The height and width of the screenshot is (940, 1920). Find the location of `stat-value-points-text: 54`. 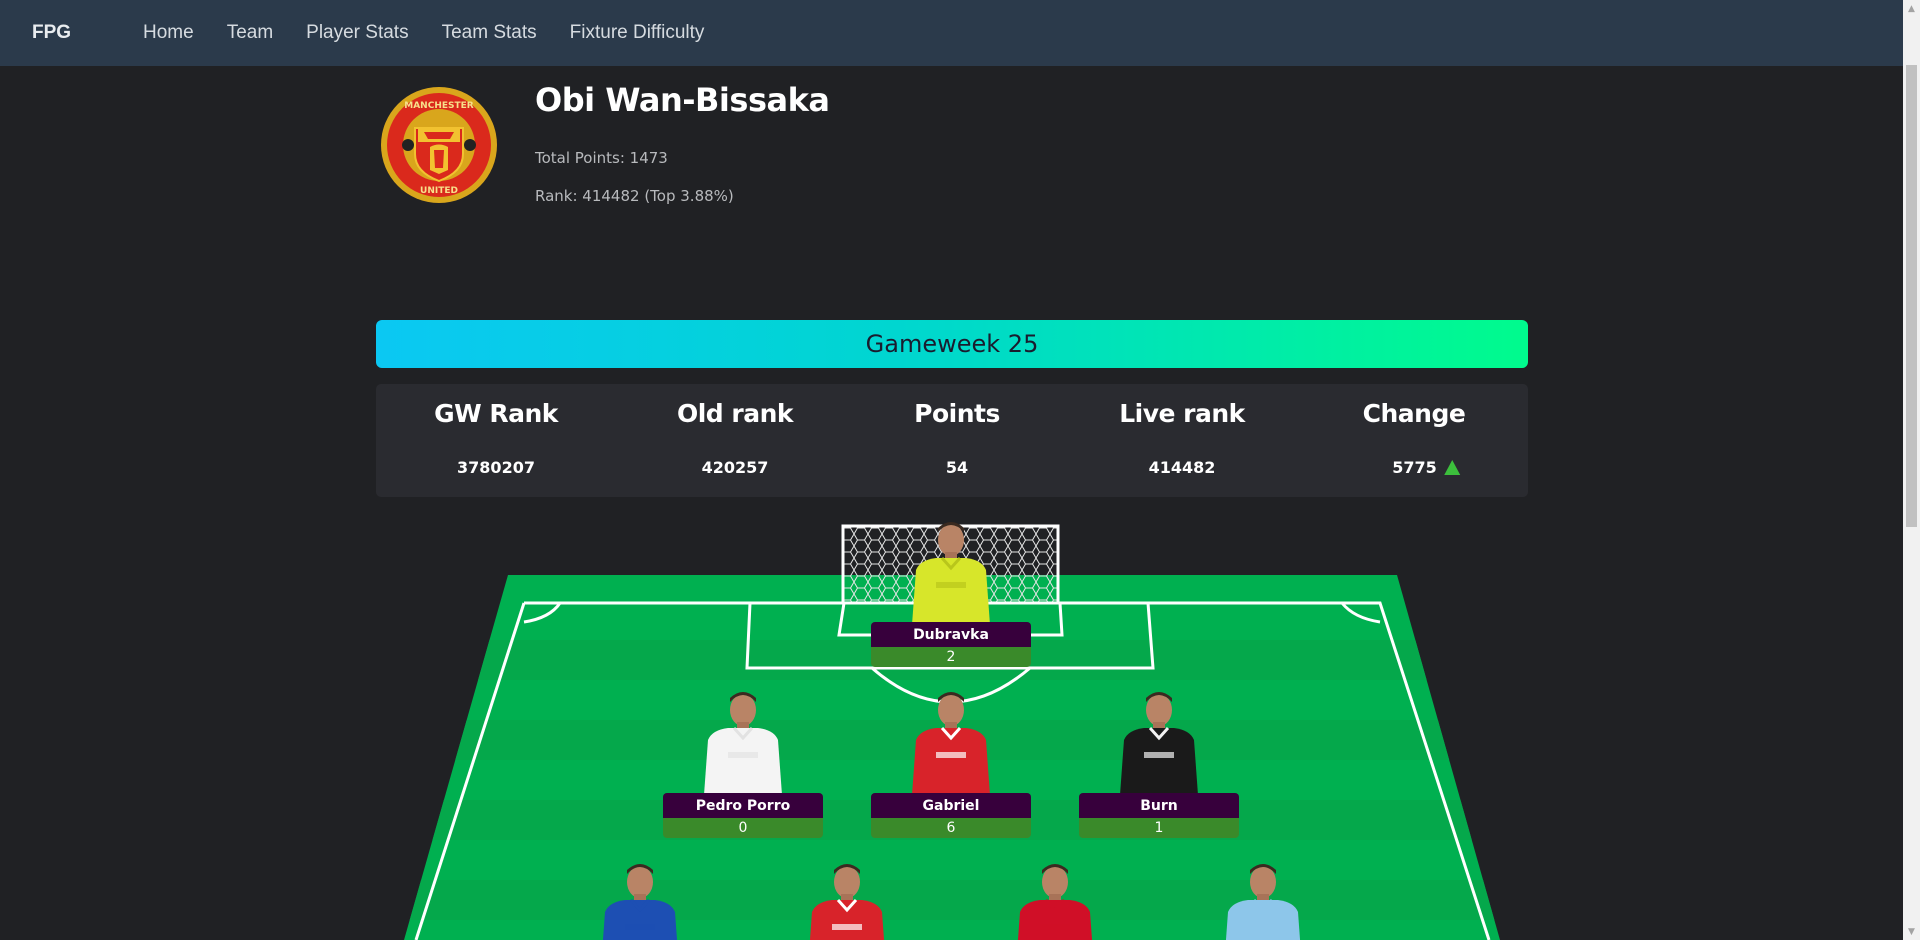

stat-value-points-text: 54 is located at coordinates (957, 467).